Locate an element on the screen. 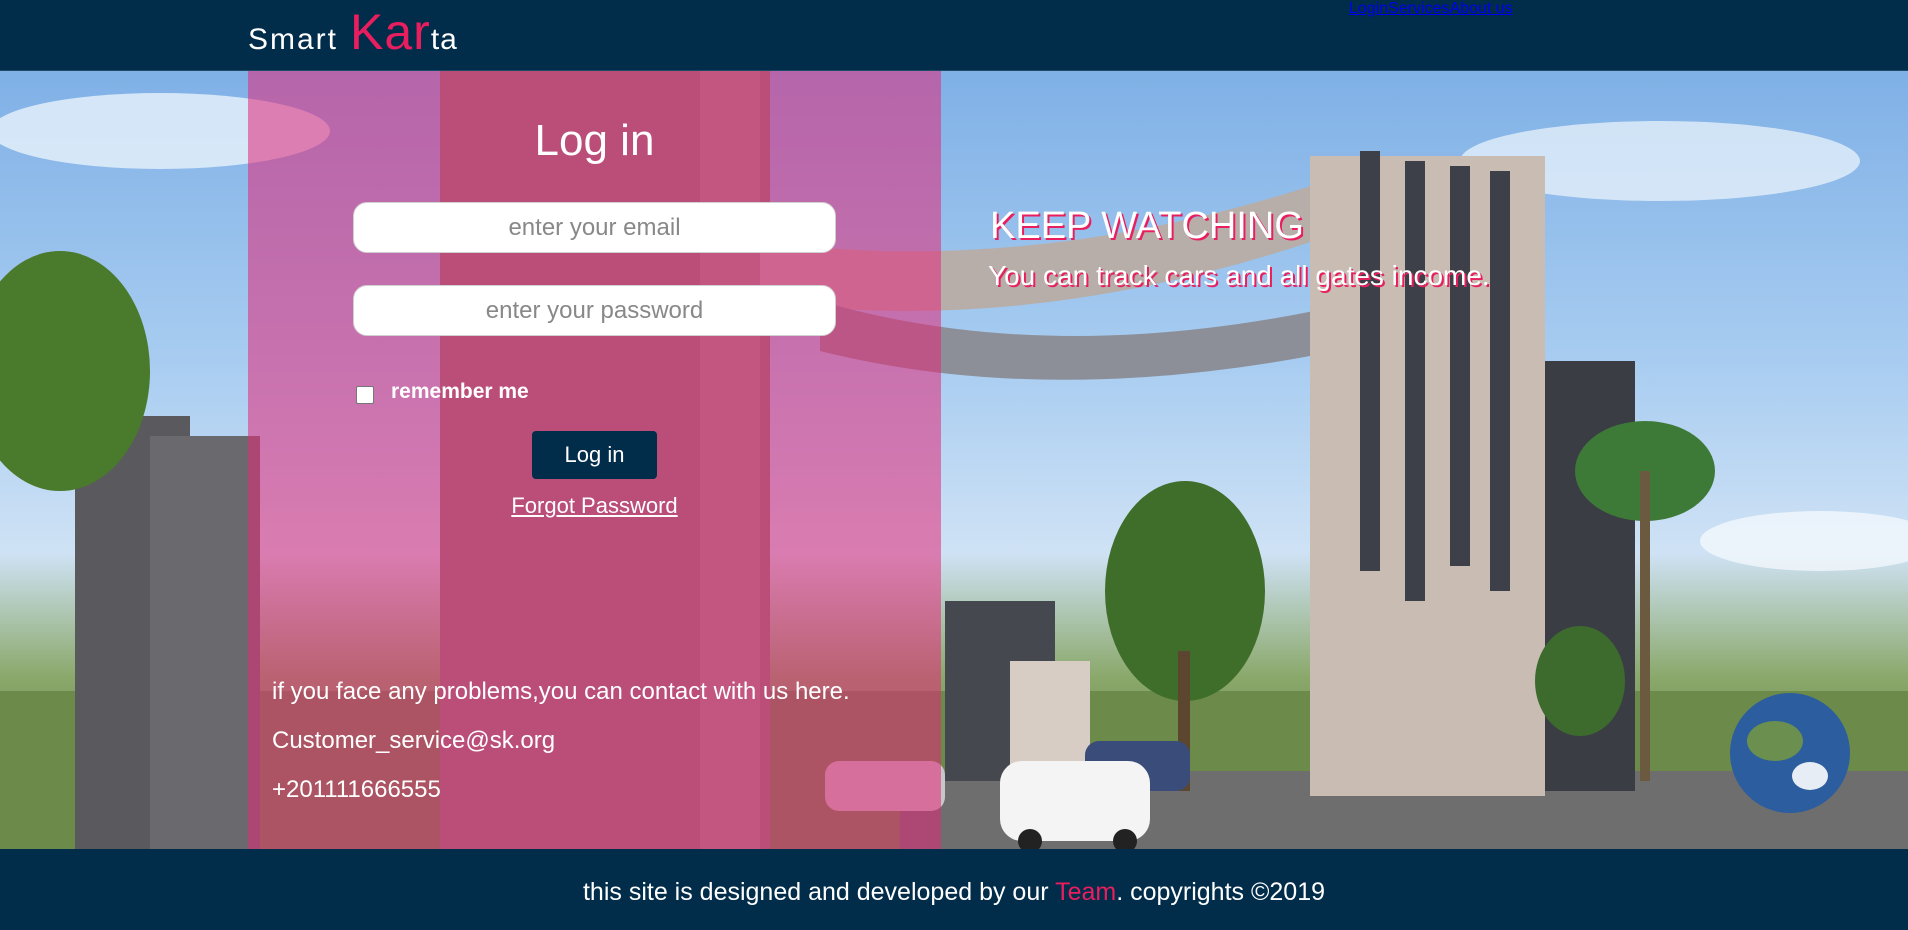 This screenshot has width=1908, height=930. footer-suffix: . copyrights ©2019 is located at coordinates (1221, 892).